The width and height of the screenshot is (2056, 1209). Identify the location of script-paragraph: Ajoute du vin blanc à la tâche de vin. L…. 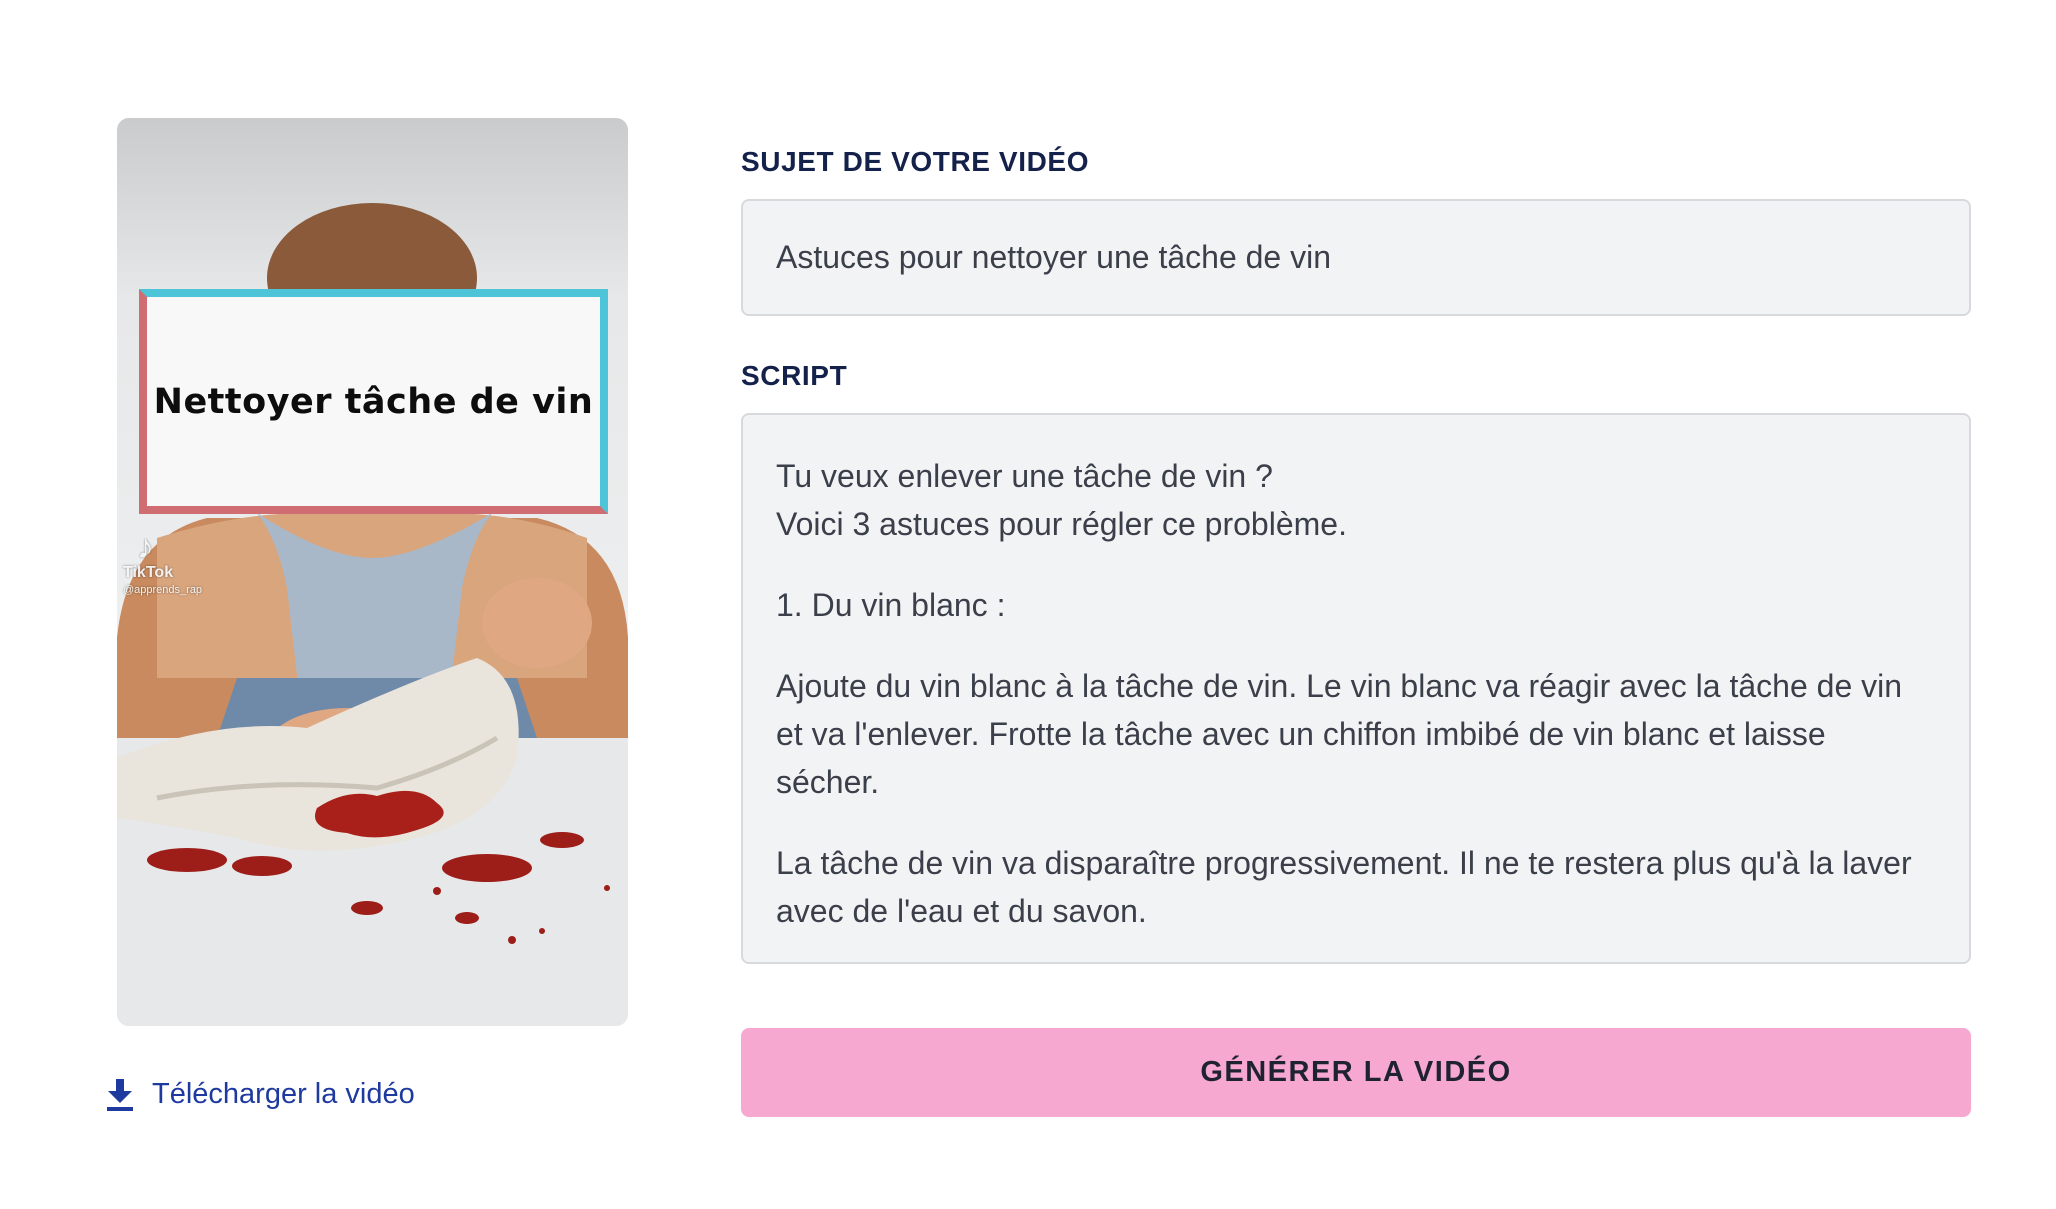
(1339, 734).